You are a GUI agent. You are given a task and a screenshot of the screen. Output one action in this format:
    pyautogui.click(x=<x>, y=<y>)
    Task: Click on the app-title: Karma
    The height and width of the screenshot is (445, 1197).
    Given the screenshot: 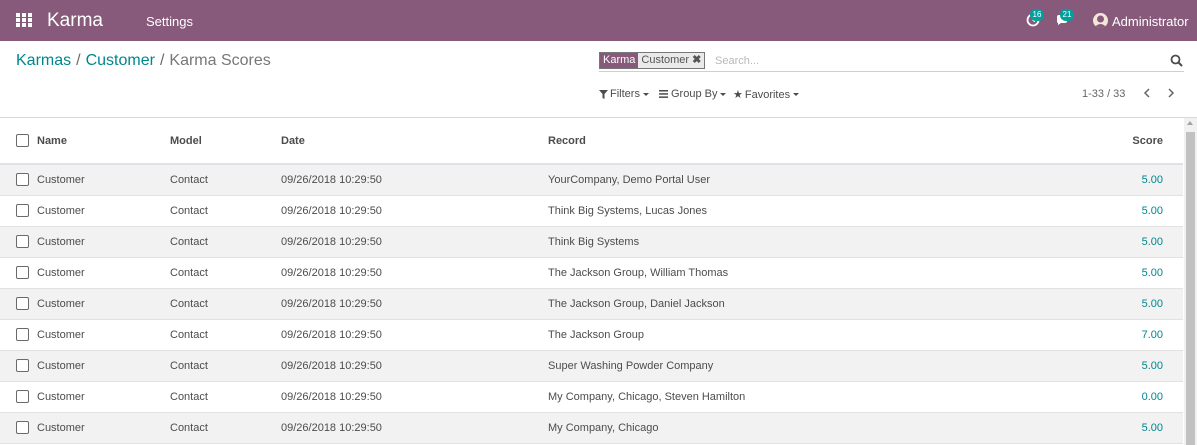 What is the action you would take?
    pyautogui.click(x=75, y=21)
    